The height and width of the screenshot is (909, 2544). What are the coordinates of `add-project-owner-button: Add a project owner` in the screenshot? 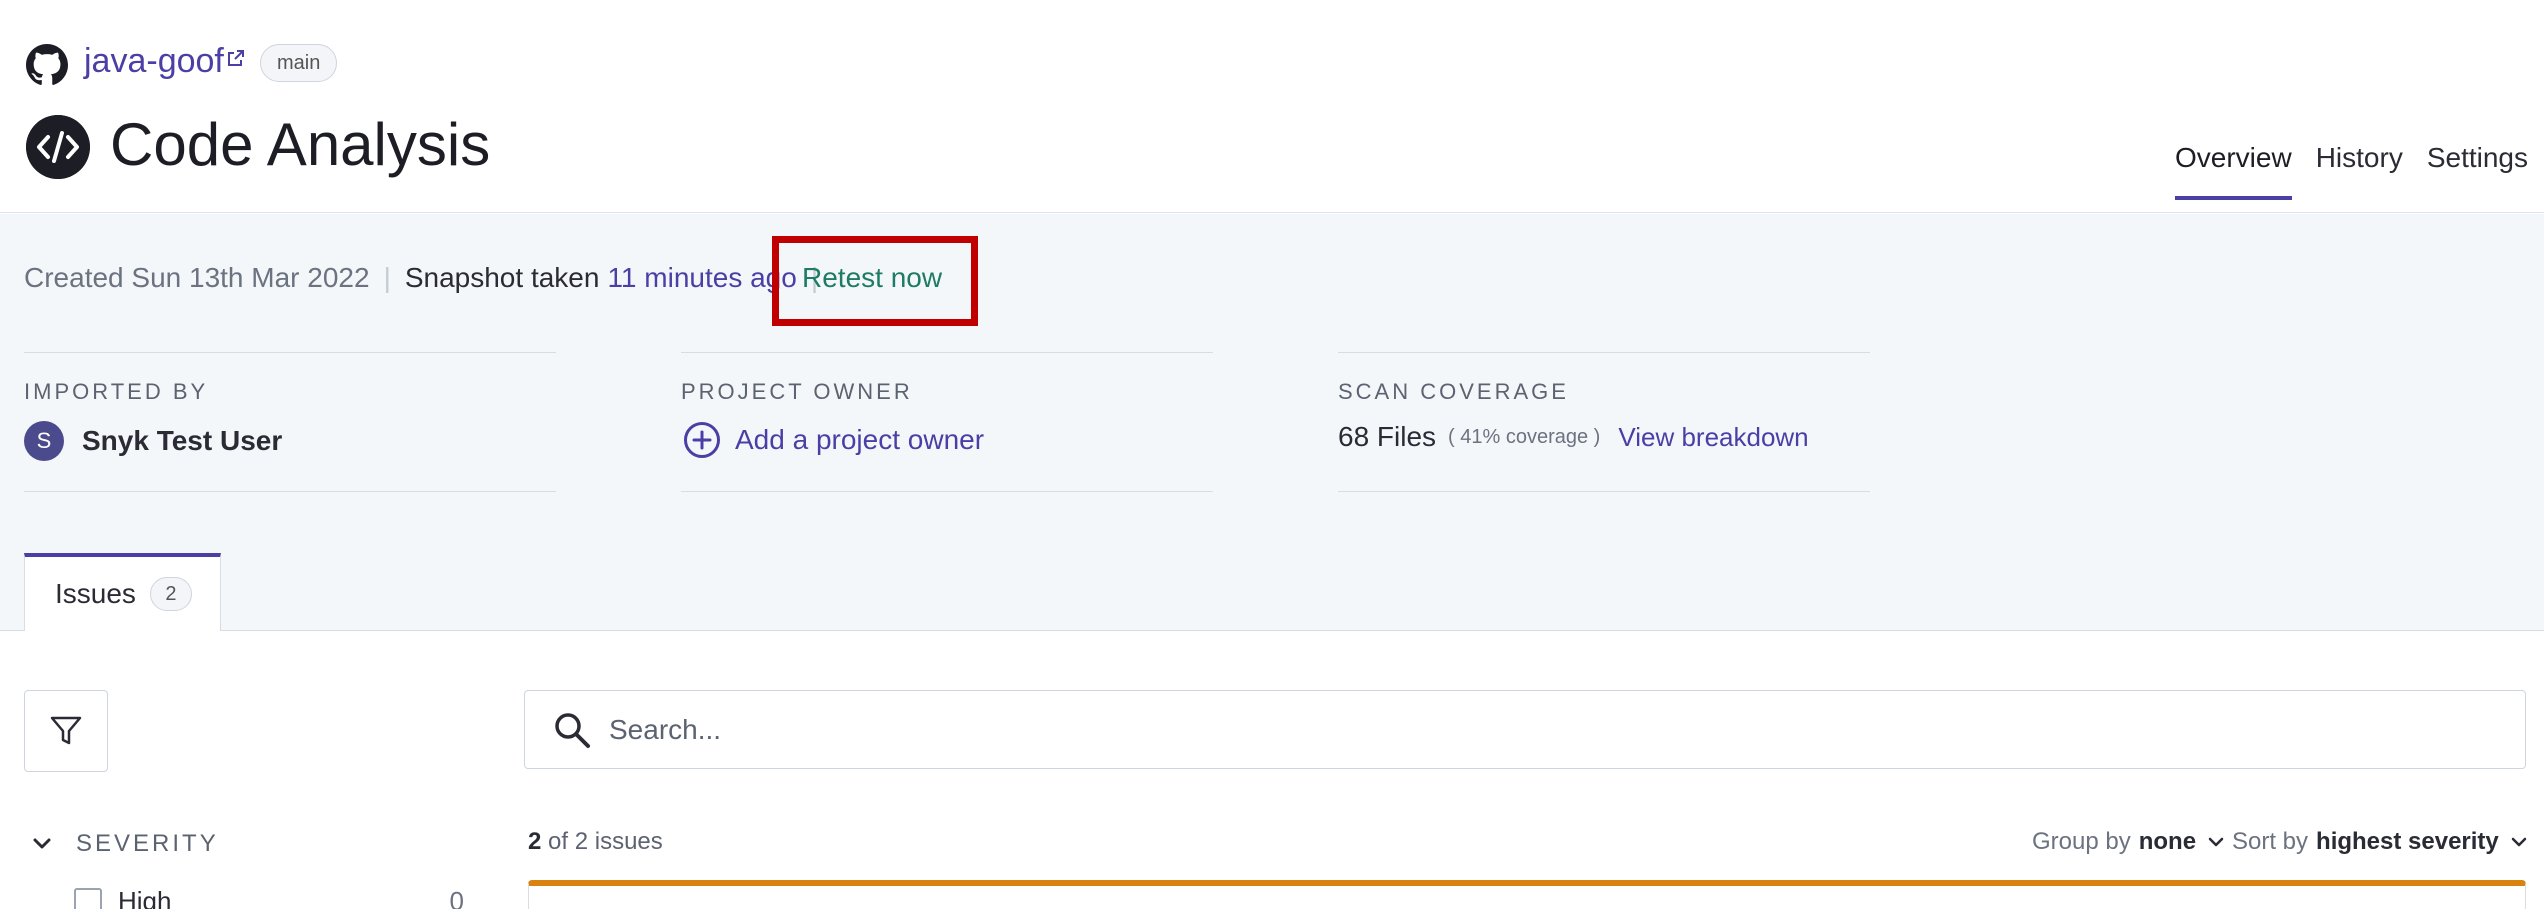 It's located at (832, 440).